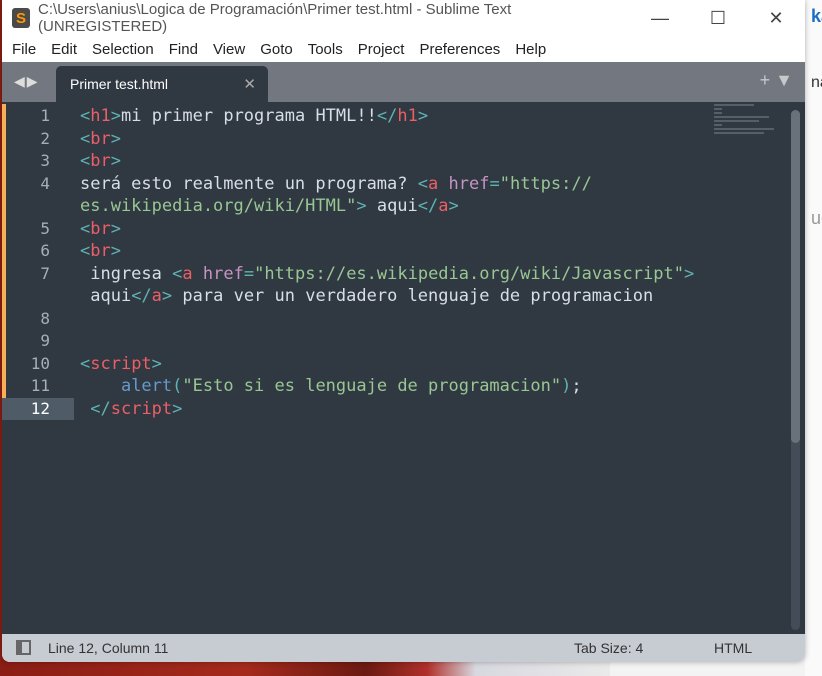  Describe the element at coordinates (45, 250) in the screenshot. I see `line-number: 6` at that location.